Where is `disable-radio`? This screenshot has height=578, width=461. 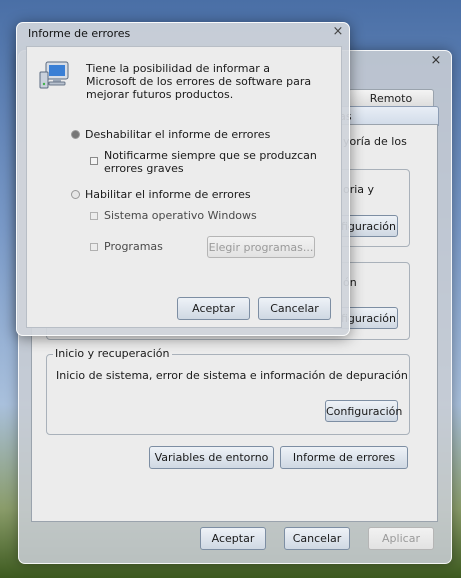 disable-radio is located at coordinates (75, 134).